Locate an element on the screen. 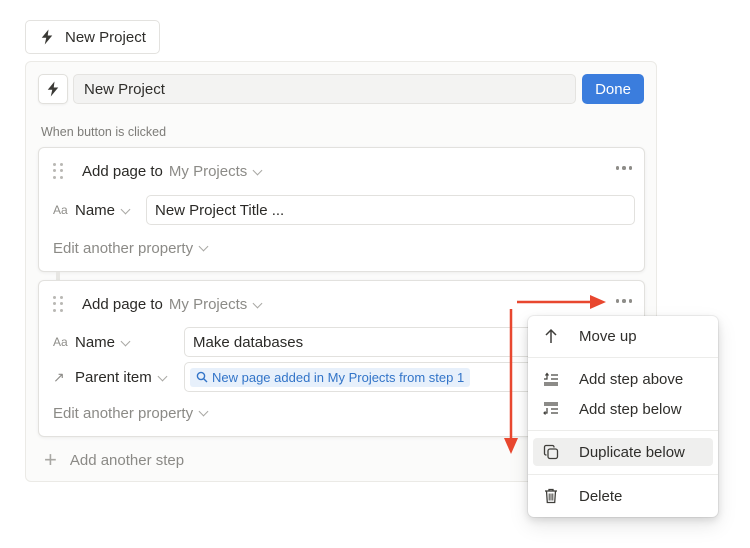 This screenshot has width=750, height=548. menu-item-duplicate-below: Duplicate below is located at coordinates (623, 452).